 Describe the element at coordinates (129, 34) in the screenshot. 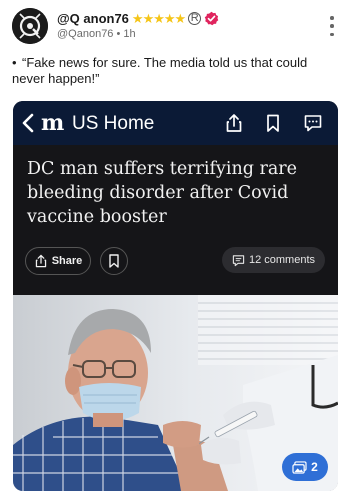

I see `post-time: 1h` at that location.